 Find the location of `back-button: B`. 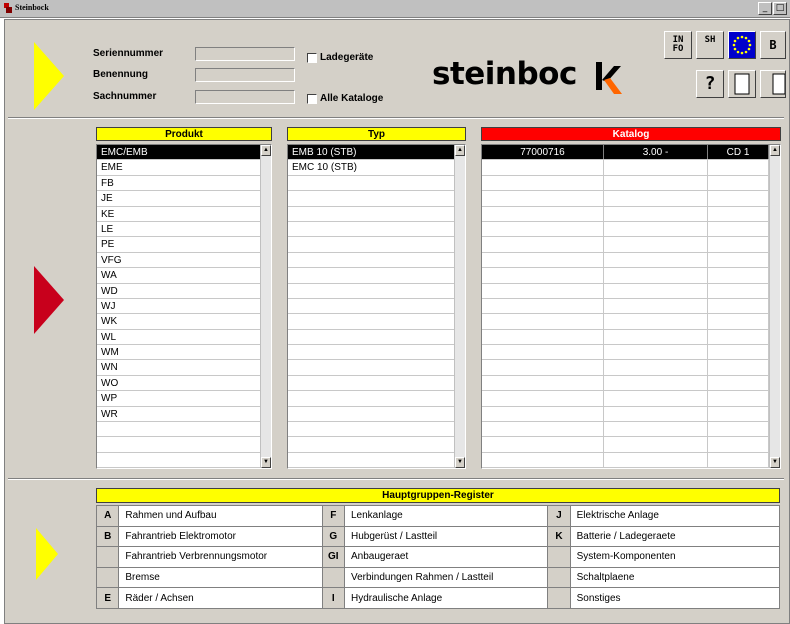

back-button: B is located at coordinates (773, 45).